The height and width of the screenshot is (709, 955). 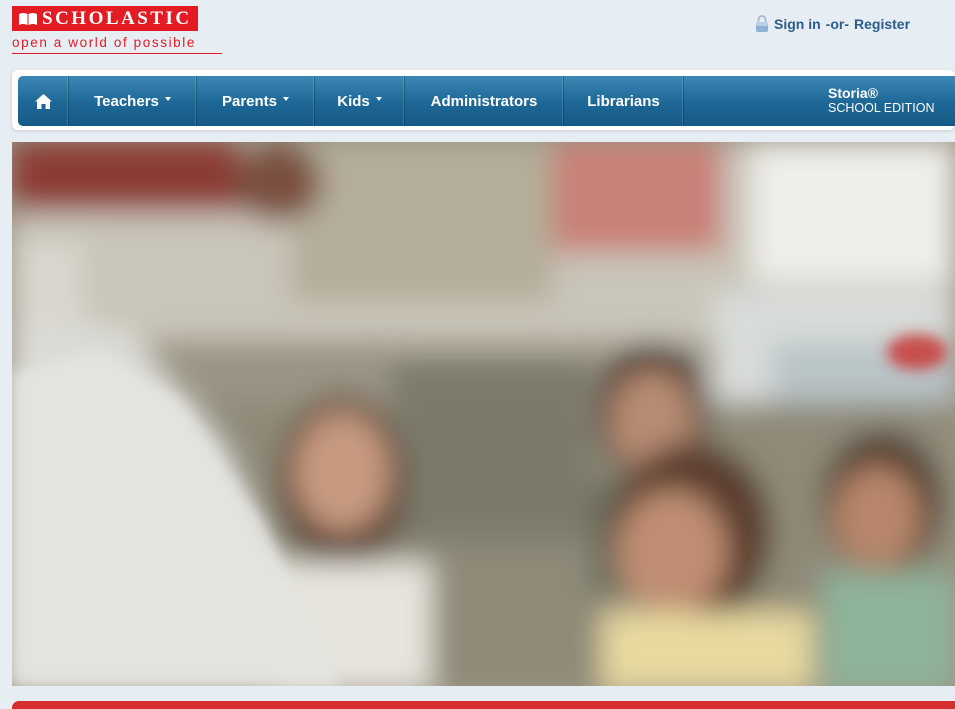 I want to click on nav-administrators: Administrators, so click(x=484, y=101).